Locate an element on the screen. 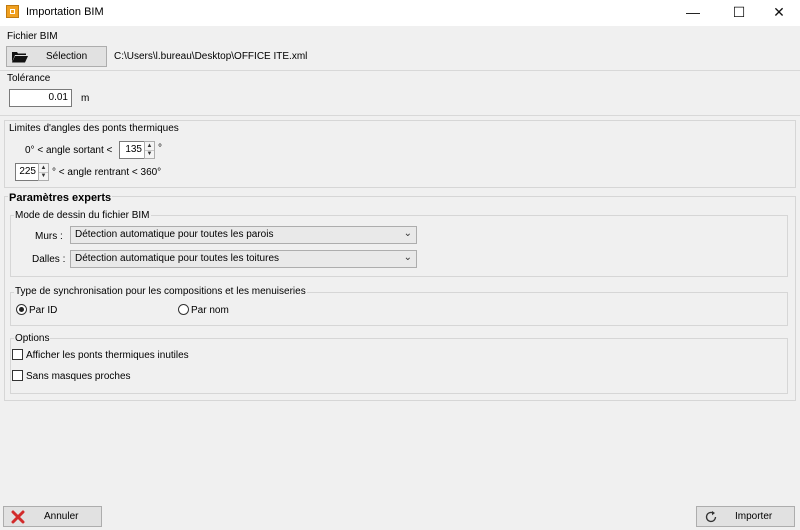 The width and height of the screenshot is (800, 530). angle-rentrant-spinner: 225 ▲ ▼ is located at coordinates (33, 172).